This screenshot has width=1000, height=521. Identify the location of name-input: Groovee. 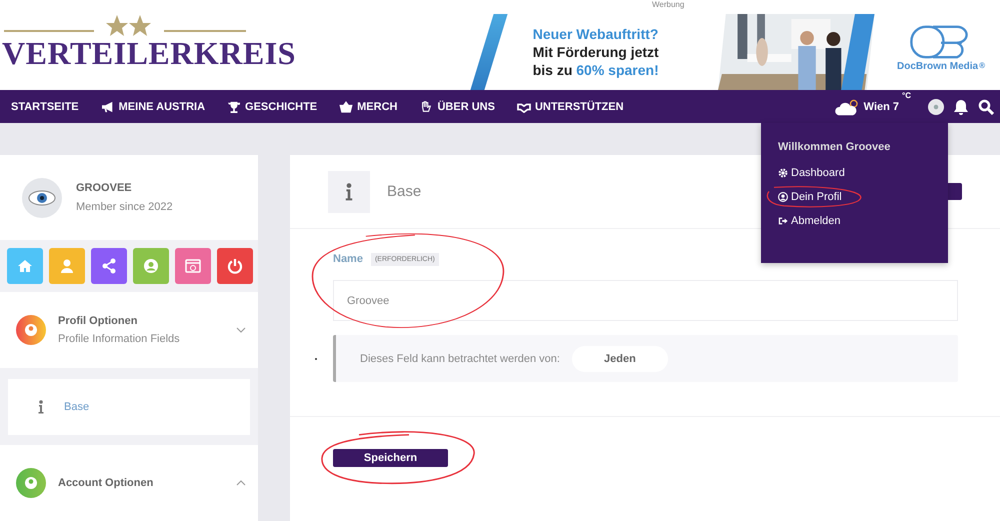
(645, 300).